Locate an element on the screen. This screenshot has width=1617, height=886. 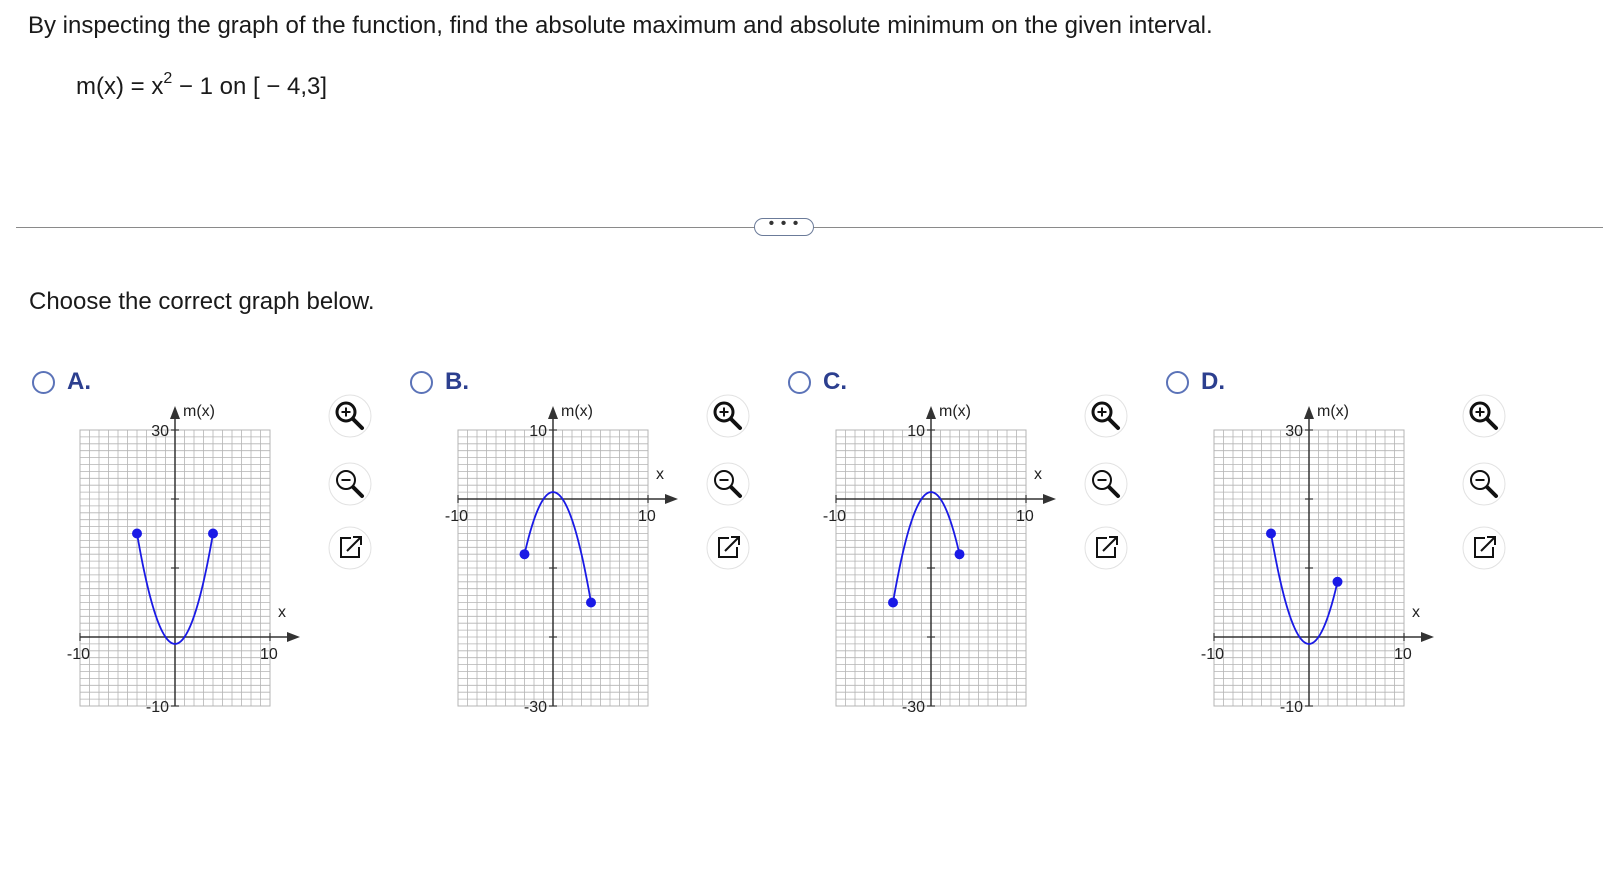
option-d: D. m(x) x 30 -10 -10 10 is located at coordinates (1359, 550).